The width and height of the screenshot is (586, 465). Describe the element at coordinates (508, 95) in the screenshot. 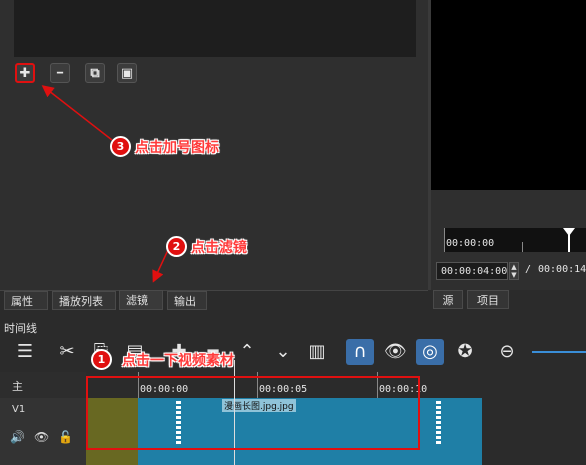

I see `player-viewport` at that location.